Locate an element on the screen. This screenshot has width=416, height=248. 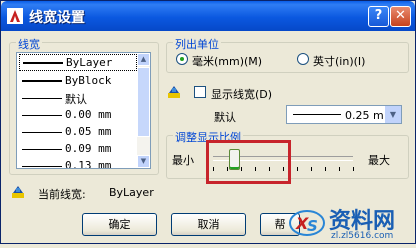
default-label: 默认 is located at coordinates (225, 117).